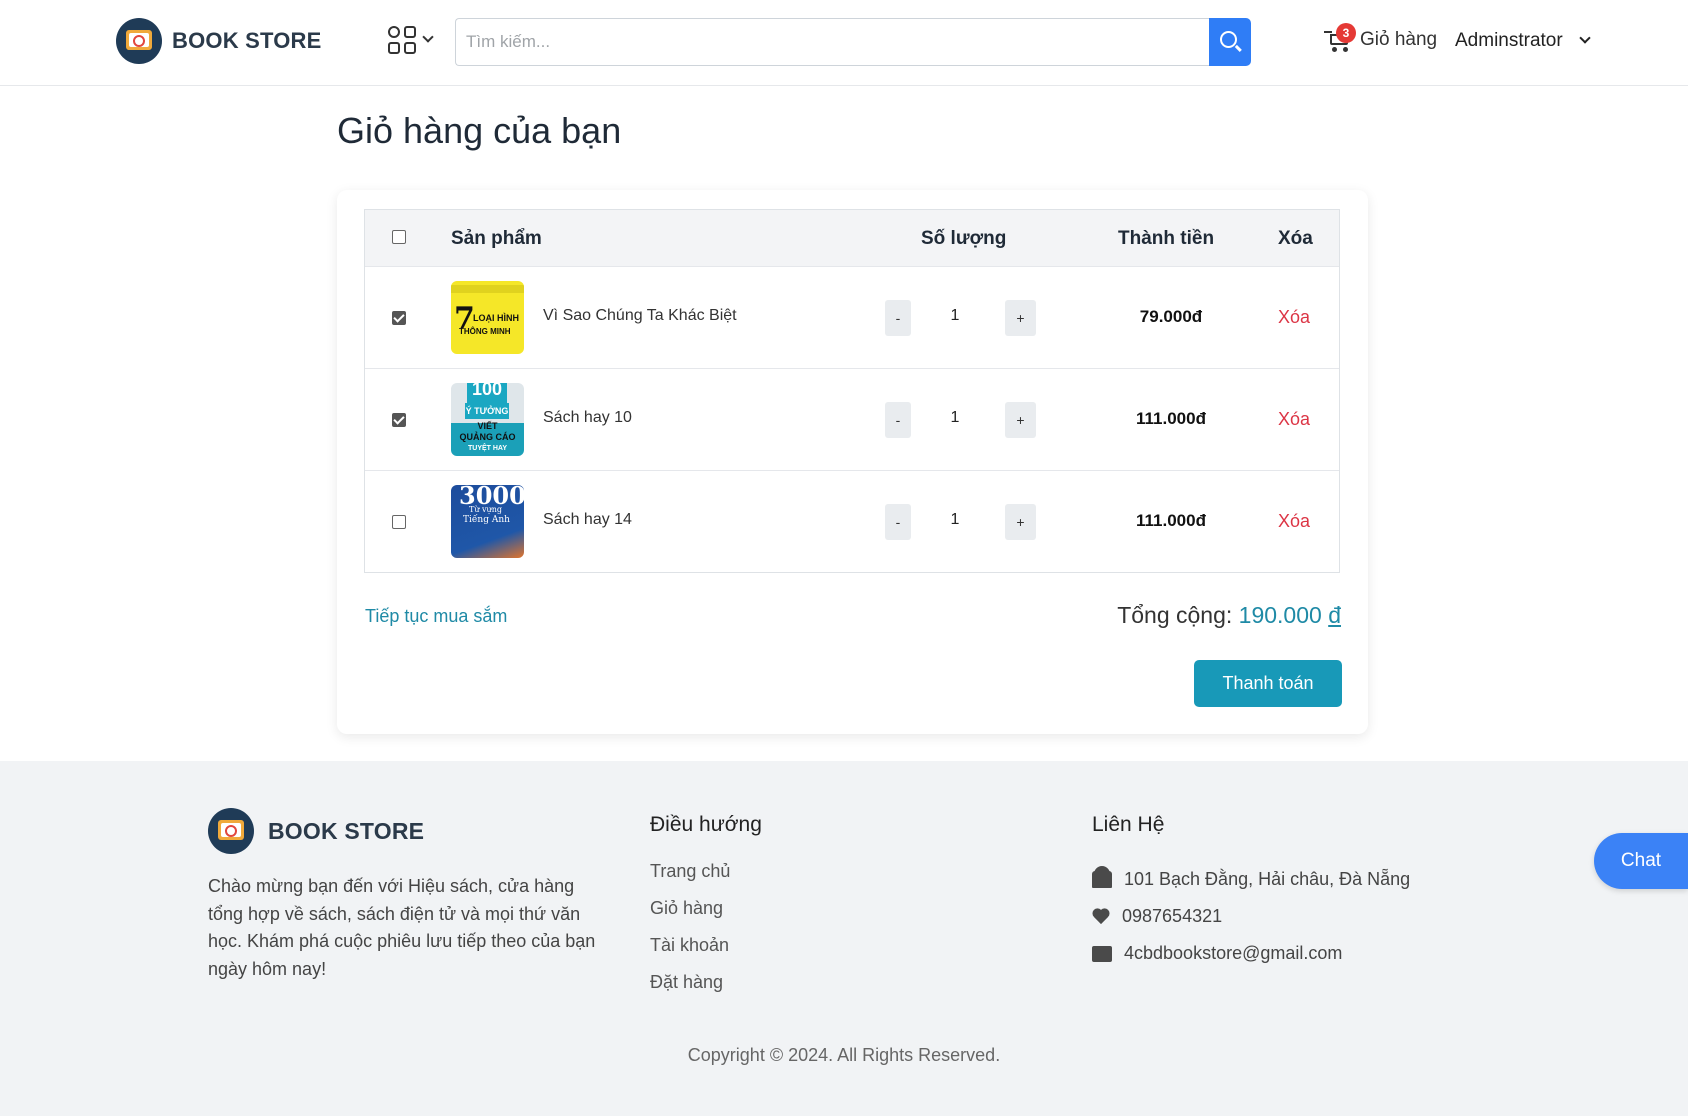  Describe the element at coordinates (1346, 33) in the screenshot. I see `cart-count-badge: 3` at that location.